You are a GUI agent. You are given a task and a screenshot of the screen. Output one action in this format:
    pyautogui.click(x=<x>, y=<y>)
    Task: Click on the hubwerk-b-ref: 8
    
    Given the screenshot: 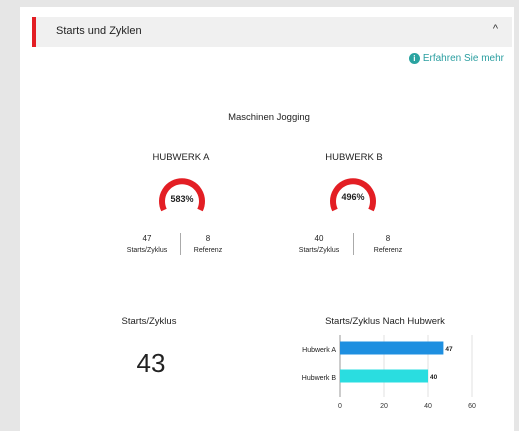 What is the action you would take?
    pyautogui.click(x=388, y=238)
    